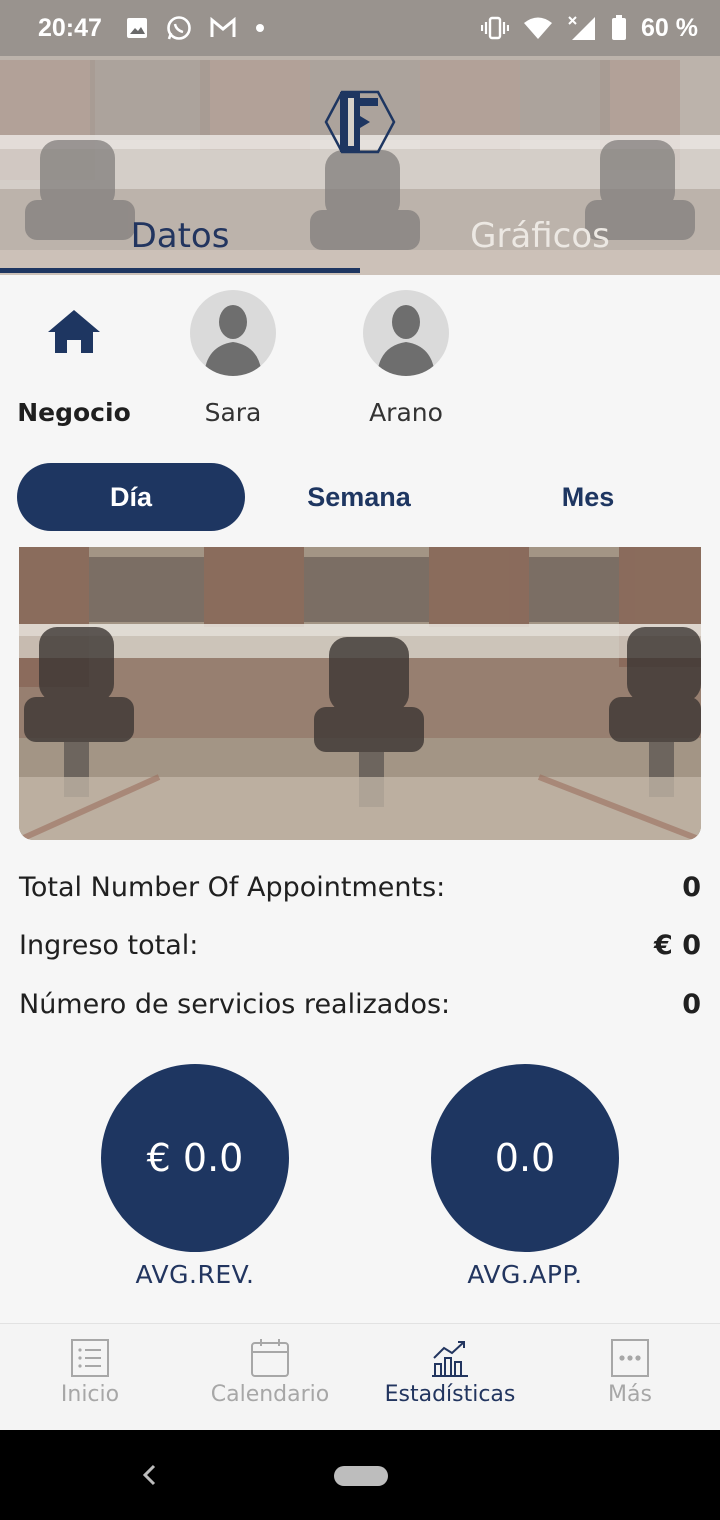 The width and height of the screenshot is (720, 1520). Describe the element at coordinates (270, 1358) in the screenshot. I see `calendar-icon` at that location.